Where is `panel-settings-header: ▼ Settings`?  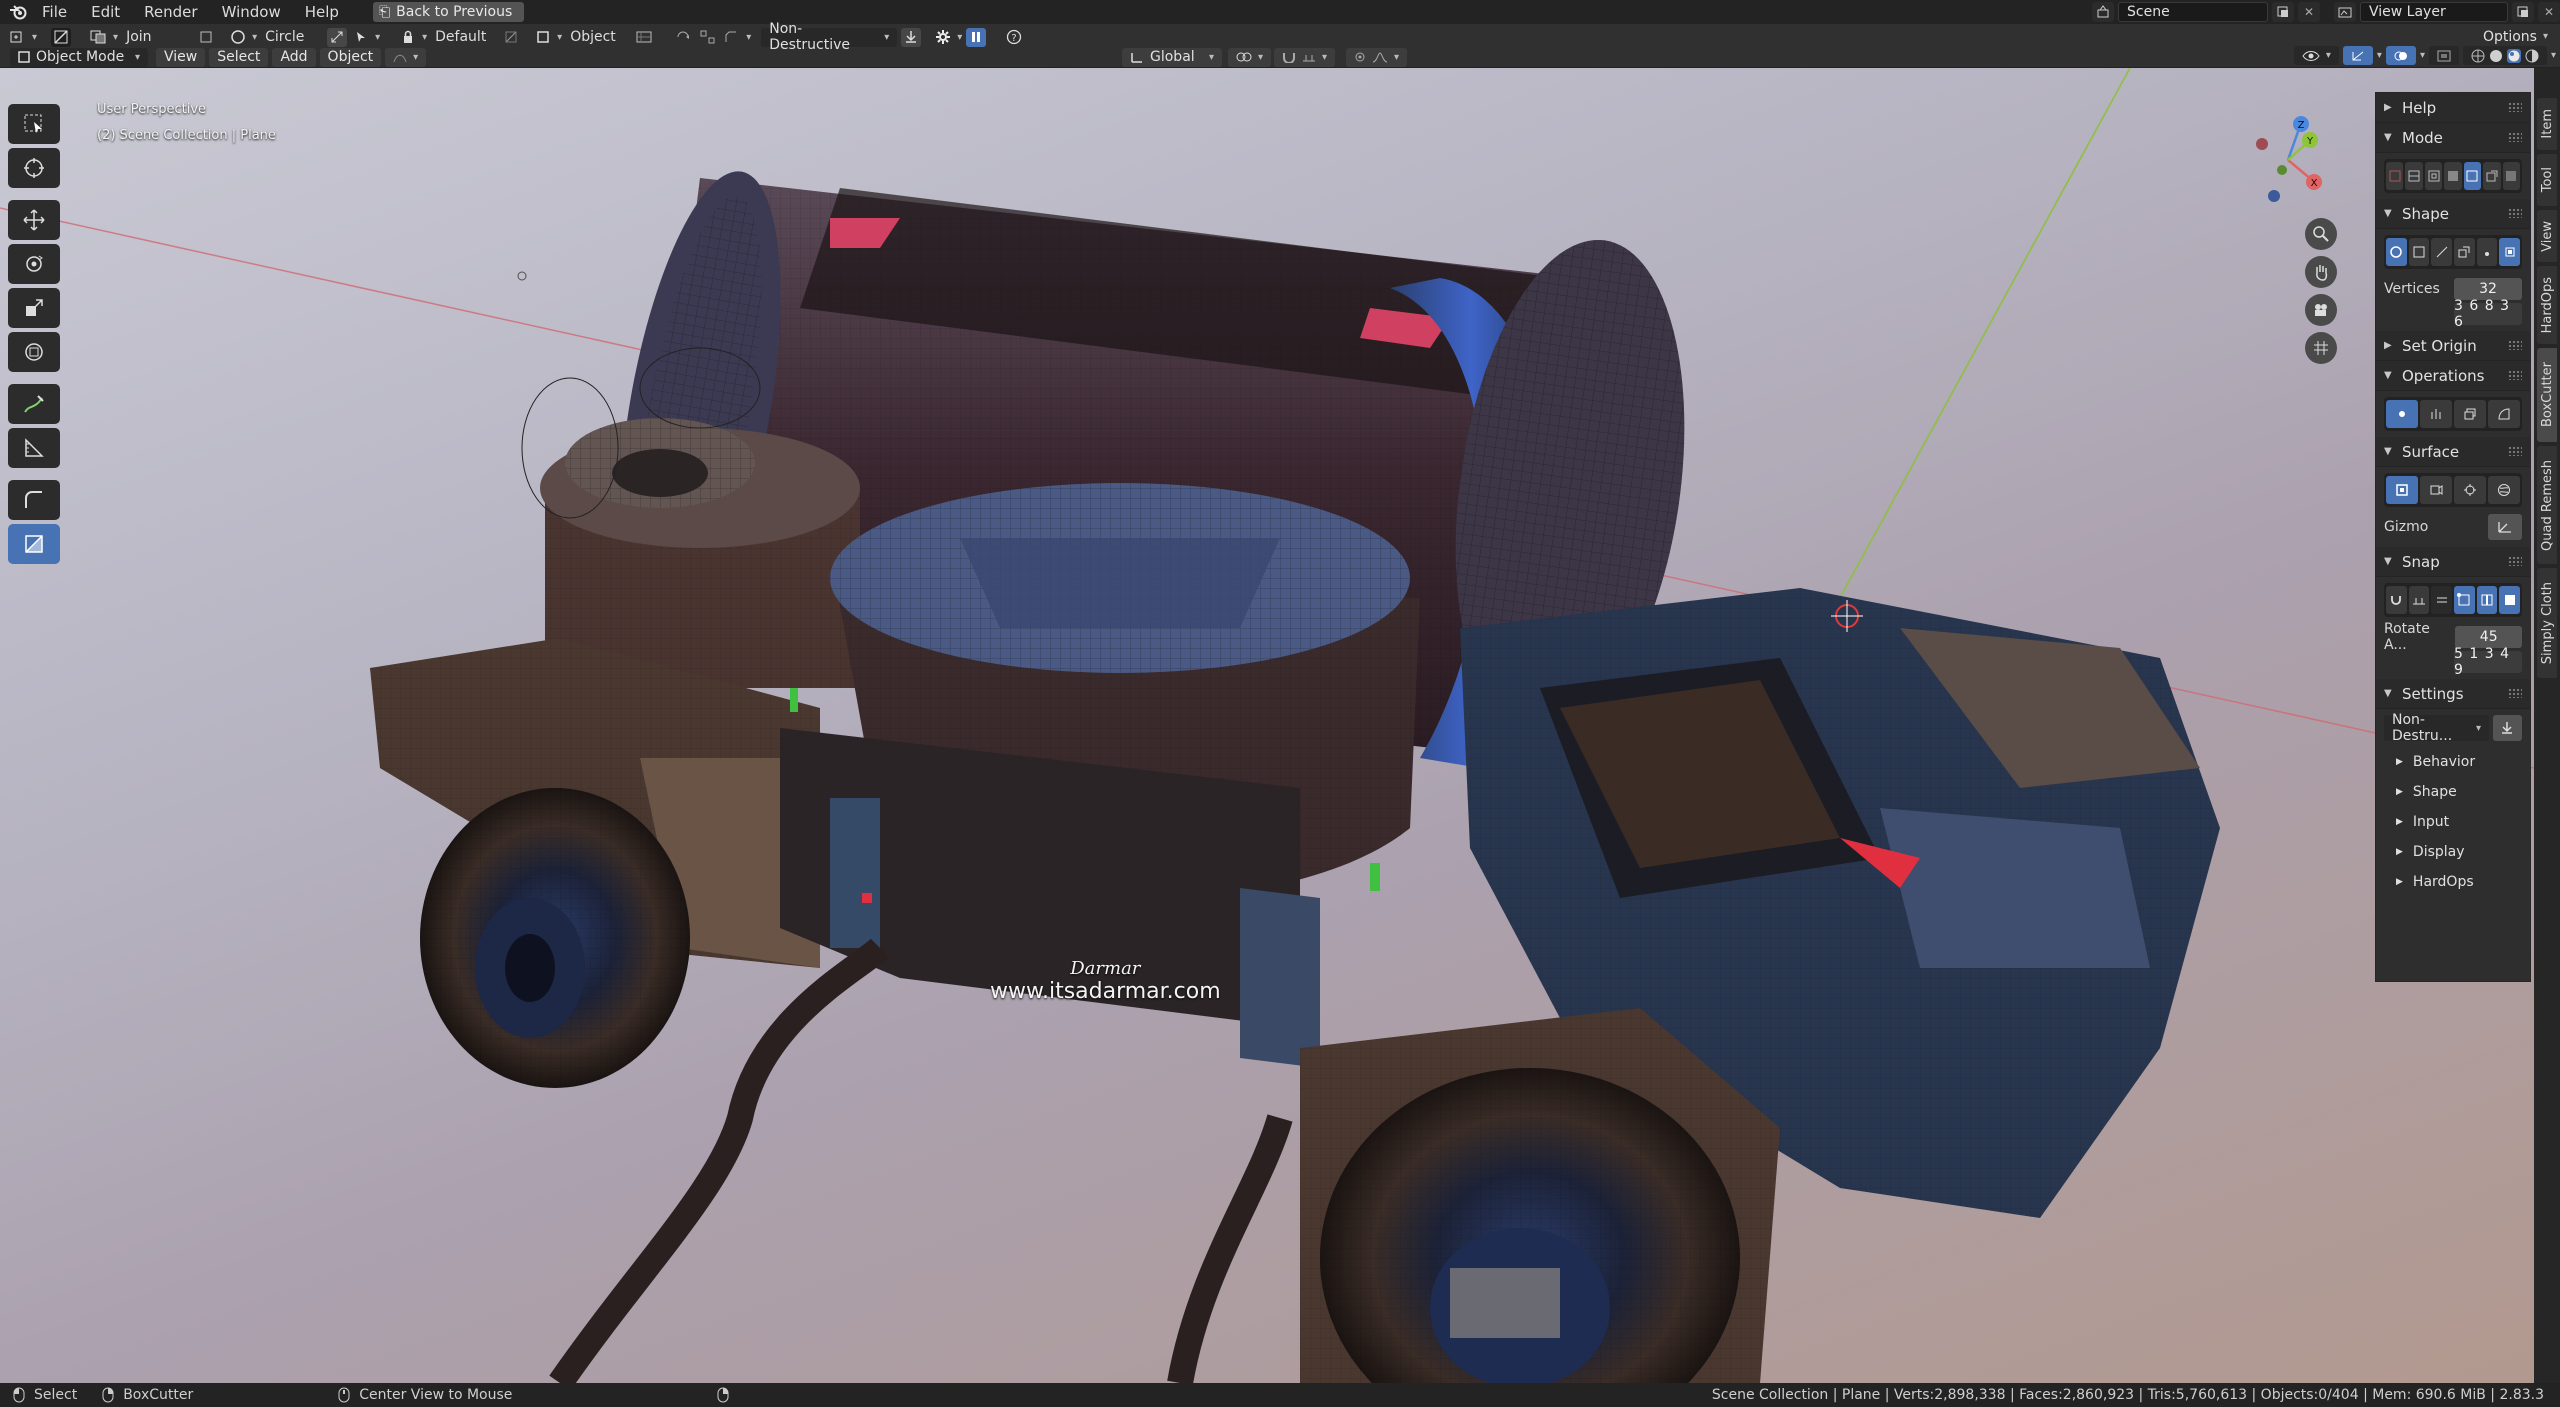
panel-settings-header: ▼ Settings is located at coordinates (2453, 694).